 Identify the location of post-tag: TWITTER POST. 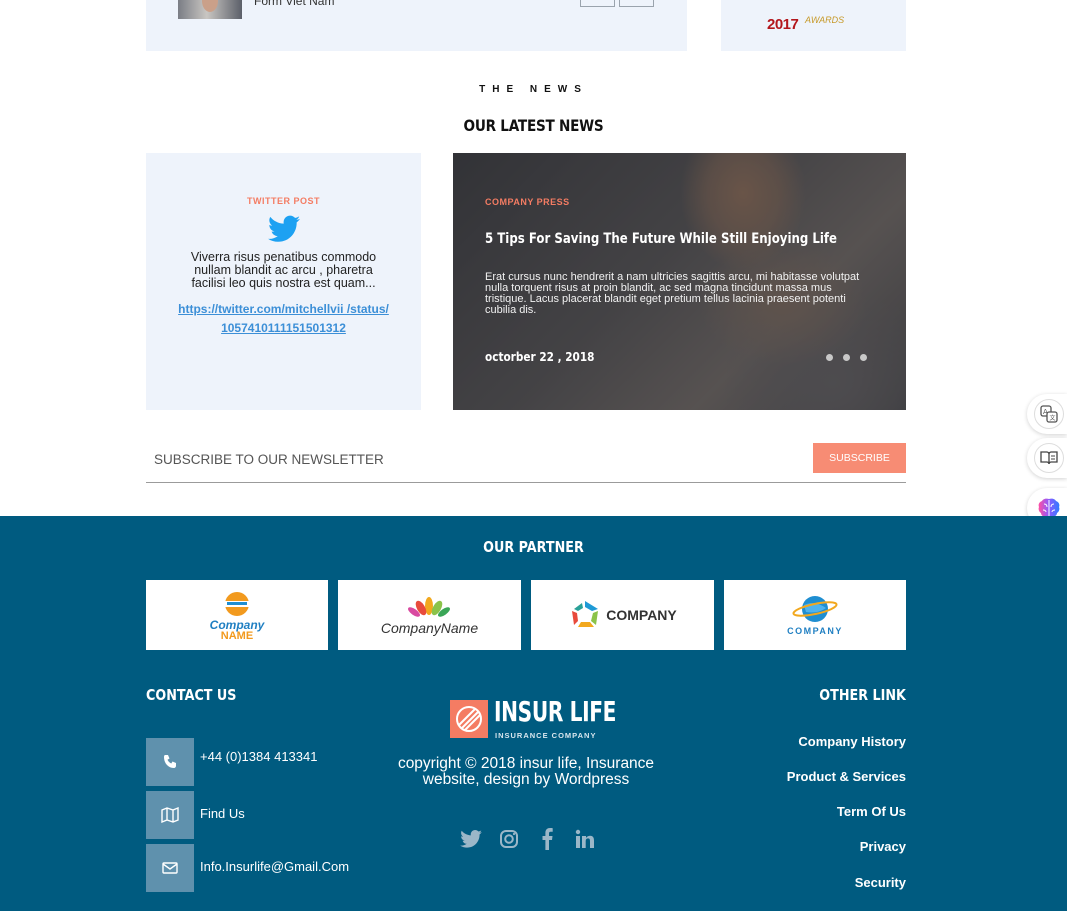
(283, 201).